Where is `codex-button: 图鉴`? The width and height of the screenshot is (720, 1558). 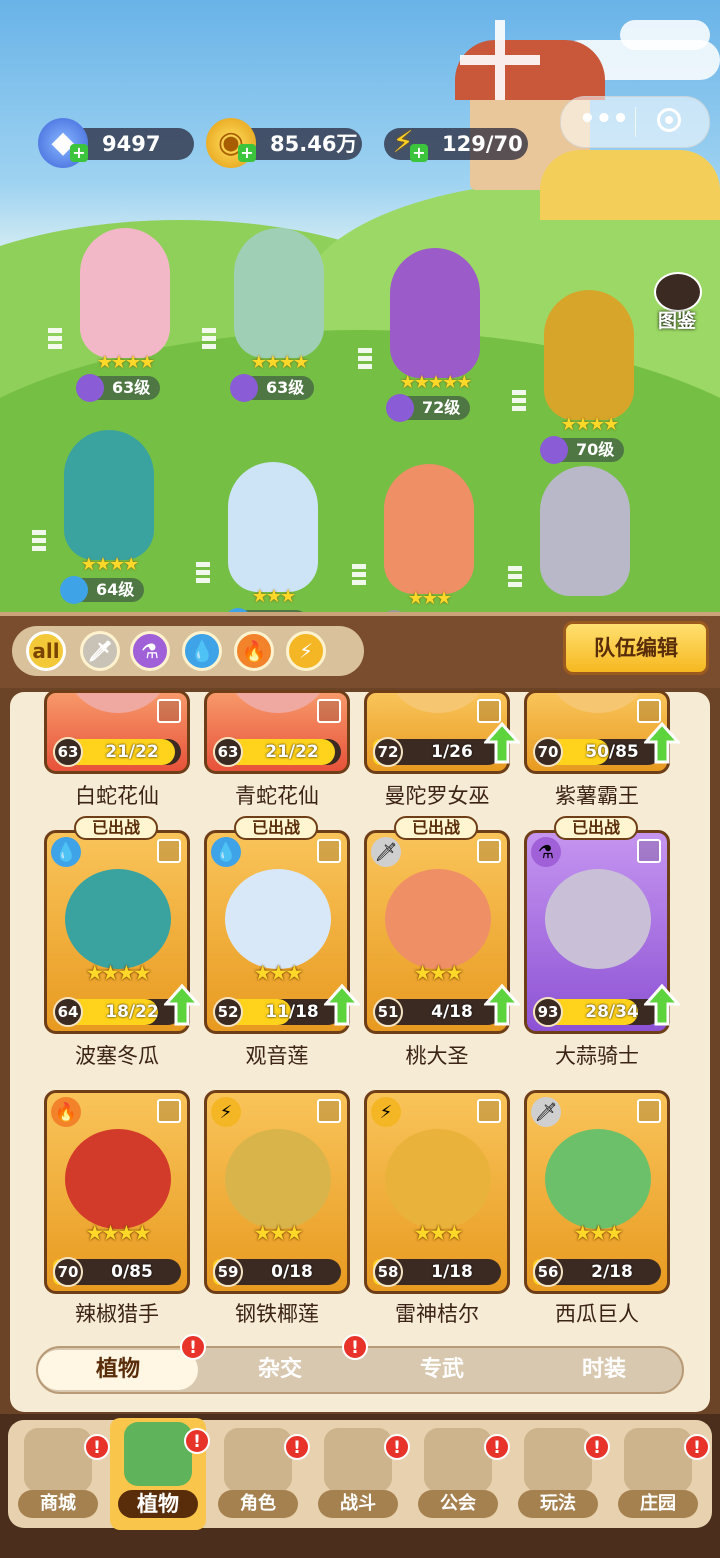
codex-button: 图鉴 is located at coordinates (677, 304).